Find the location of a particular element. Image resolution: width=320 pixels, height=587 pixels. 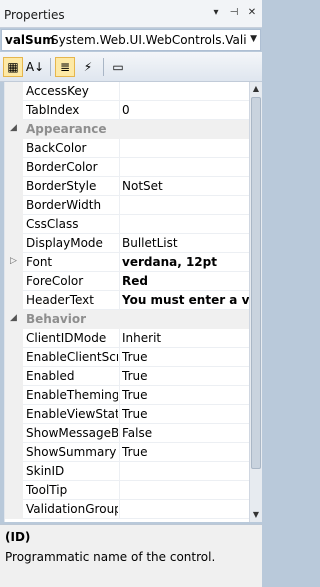

property-name: BackColor is located at coordinates (56, 148).